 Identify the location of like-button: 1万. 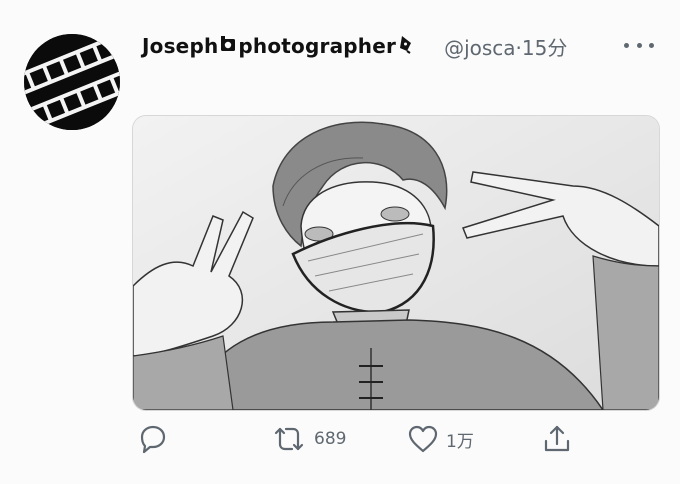
(441, 439).